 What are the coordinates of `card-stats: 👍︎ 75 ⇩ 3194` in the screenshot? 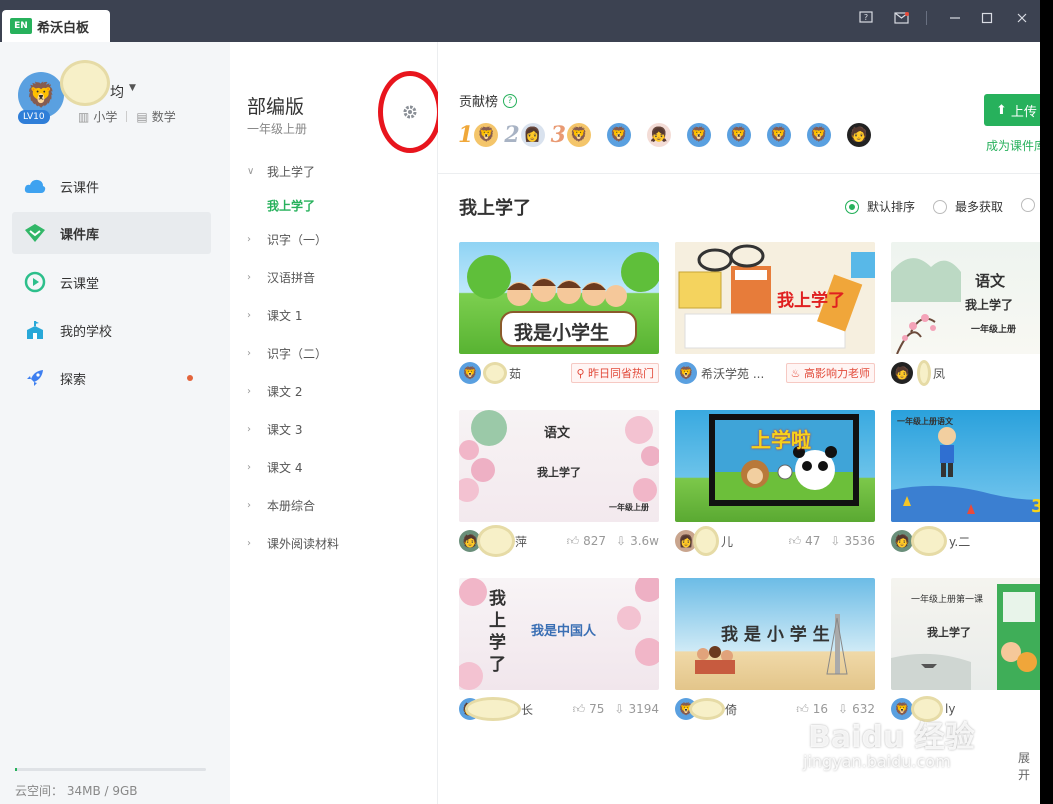 It's located at (616, 709).